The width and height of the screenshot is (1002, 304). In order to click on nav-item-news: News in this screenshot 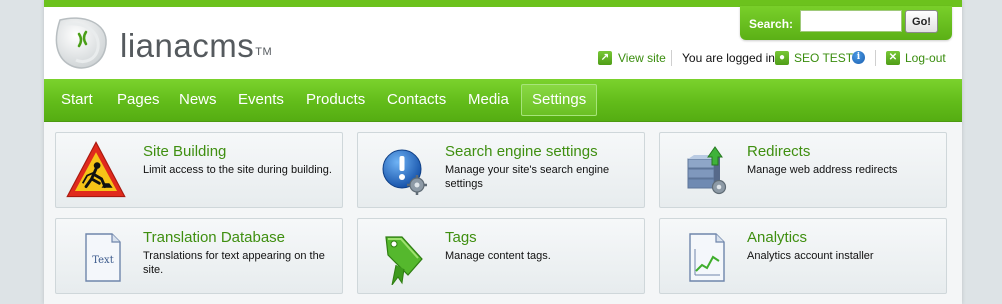, I will do `click(198, 100)`.